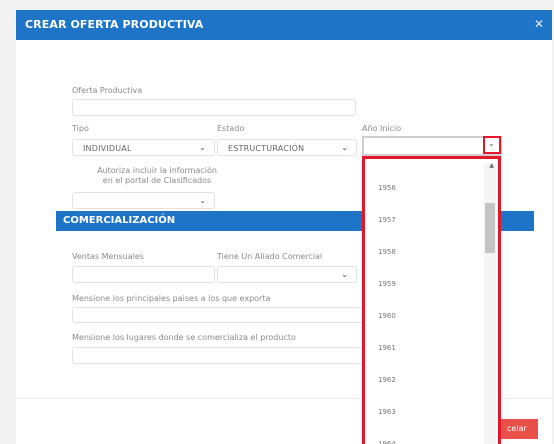 The width and height of the screenshot is (554, 444). What do you see at coordinates (143, 200) in the screenshot?
I see `autoriza-select: ⌄` at bounding box center [143, 200].